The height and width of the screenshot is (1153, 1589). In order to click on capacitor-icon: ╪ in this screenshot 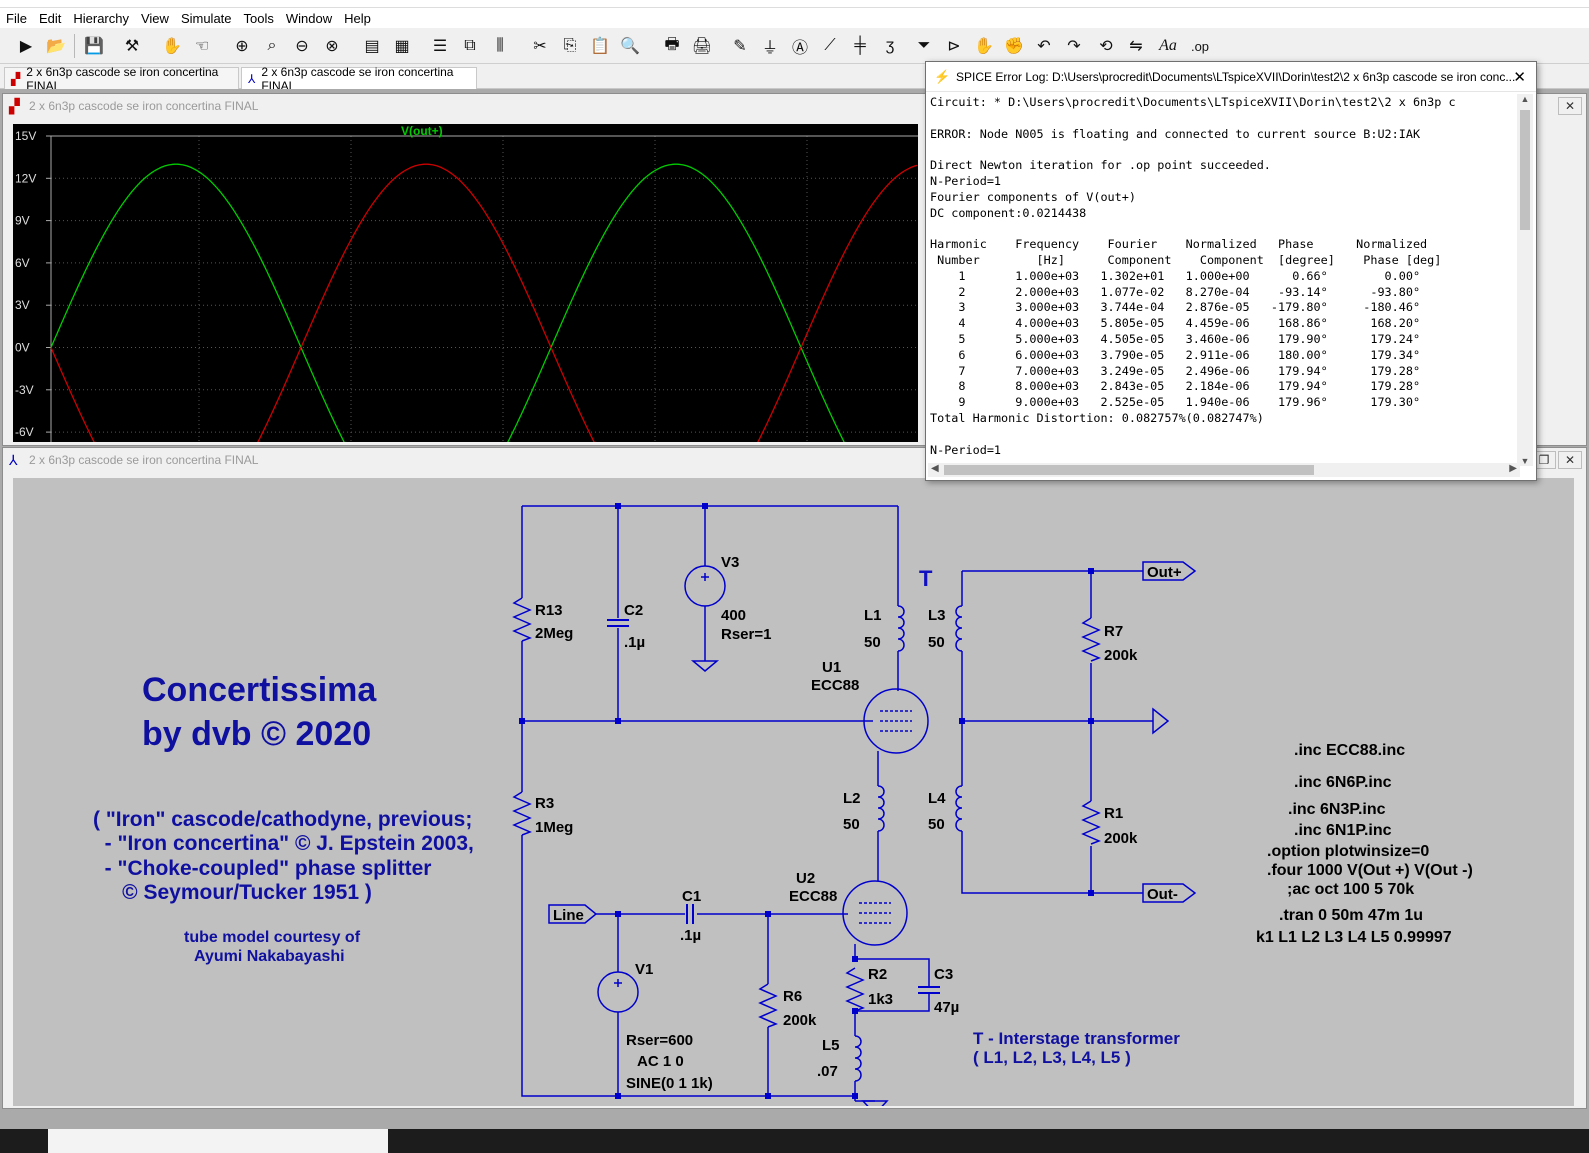, I will do `click(860, 46)`.